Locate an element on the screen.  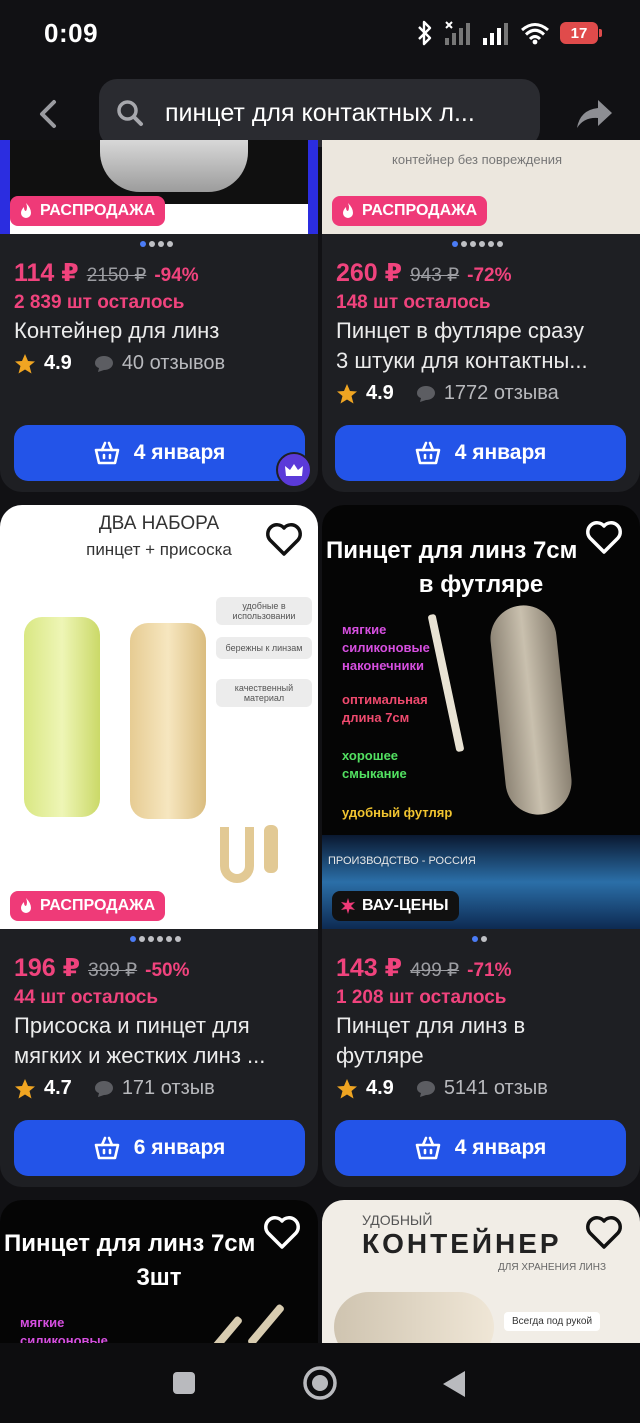
clock: 0:09 is located at coordinates (71, 33).